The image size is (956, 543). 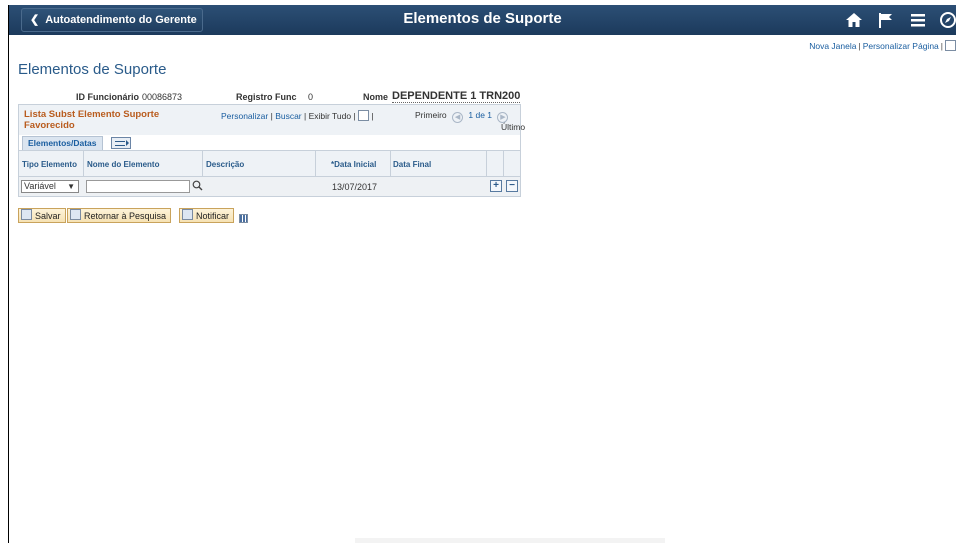 What do you see at coordinates (364, 115) in the screenshot?
I see `zoom-icon` at bounding box center [364, 115].